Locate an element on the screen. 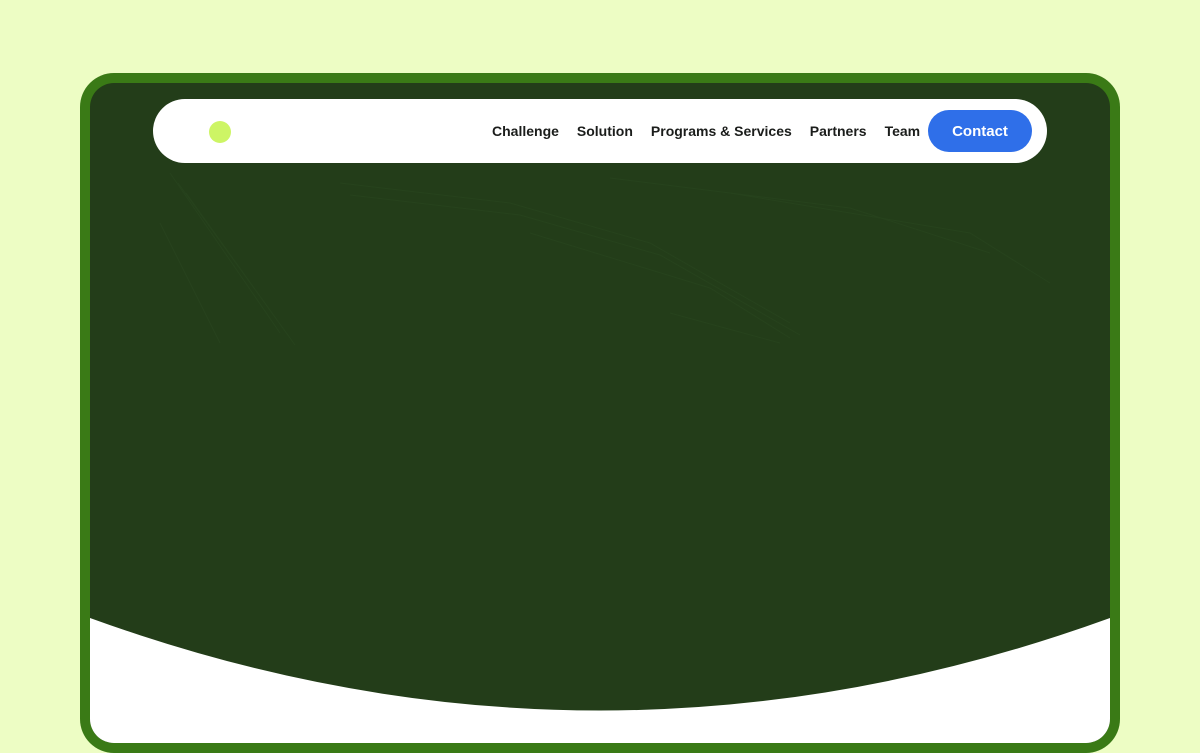 This screenshot has height=753, width=1200. nav-link-partners: Partners is located at coordinates (838, 131).